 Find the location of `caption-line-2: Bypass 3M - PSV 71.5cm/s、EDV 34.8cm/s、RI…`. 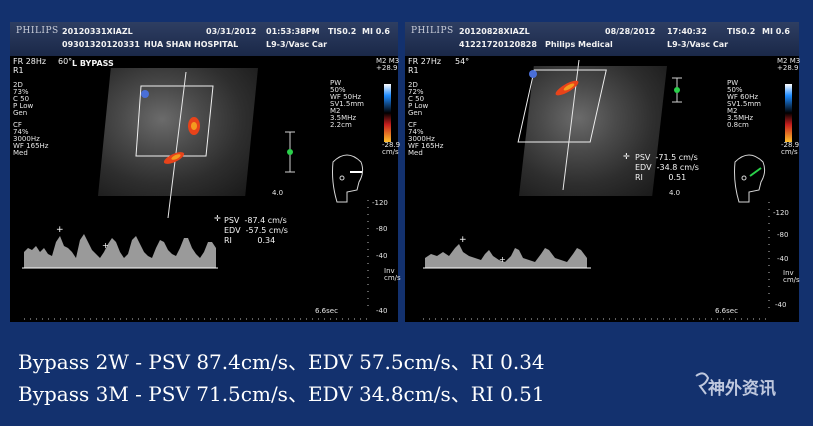

caption-line-2: Bypass 3M - PSV 71.5cm/s、EDV 34.8cm/s、RI… is located at coordinates (281, 394).